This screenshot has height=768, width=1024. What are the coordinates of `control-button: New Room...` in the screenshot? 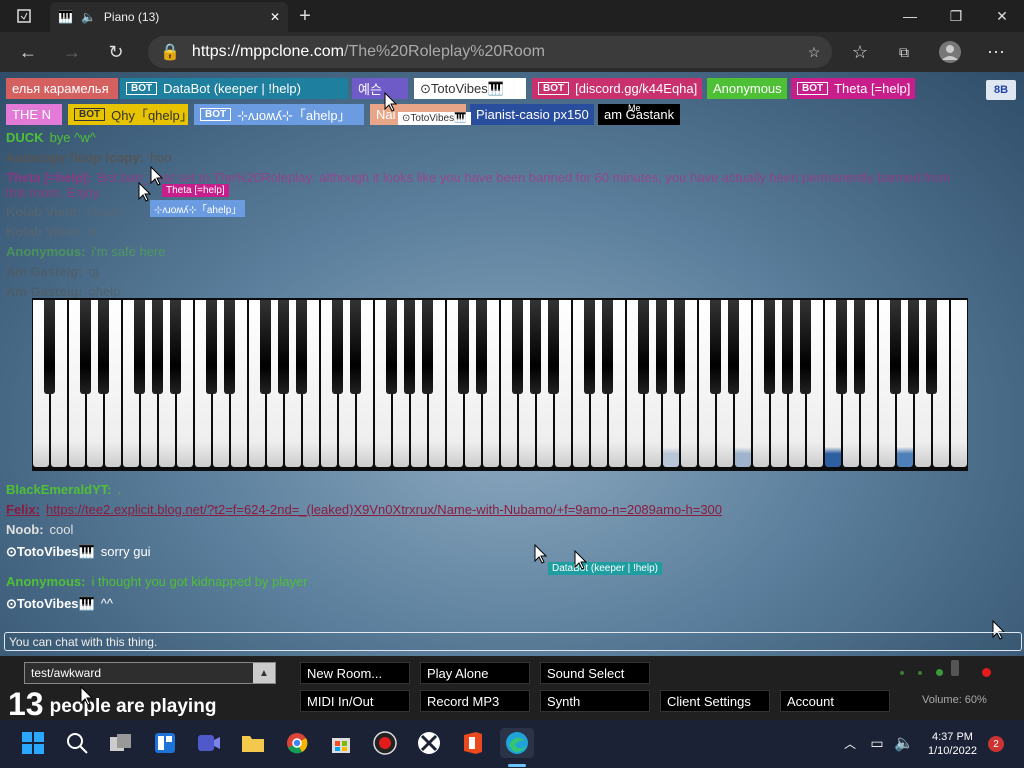 It's located at (355, 673).